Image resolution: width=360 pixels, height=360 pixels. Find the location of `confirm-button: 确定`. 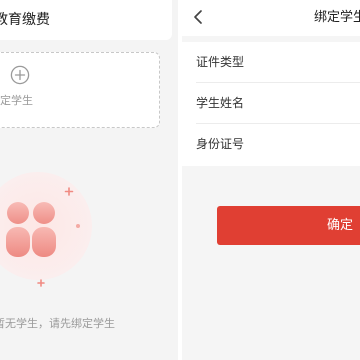

confirm-button: 确定 is located at coordinates (288, 225).